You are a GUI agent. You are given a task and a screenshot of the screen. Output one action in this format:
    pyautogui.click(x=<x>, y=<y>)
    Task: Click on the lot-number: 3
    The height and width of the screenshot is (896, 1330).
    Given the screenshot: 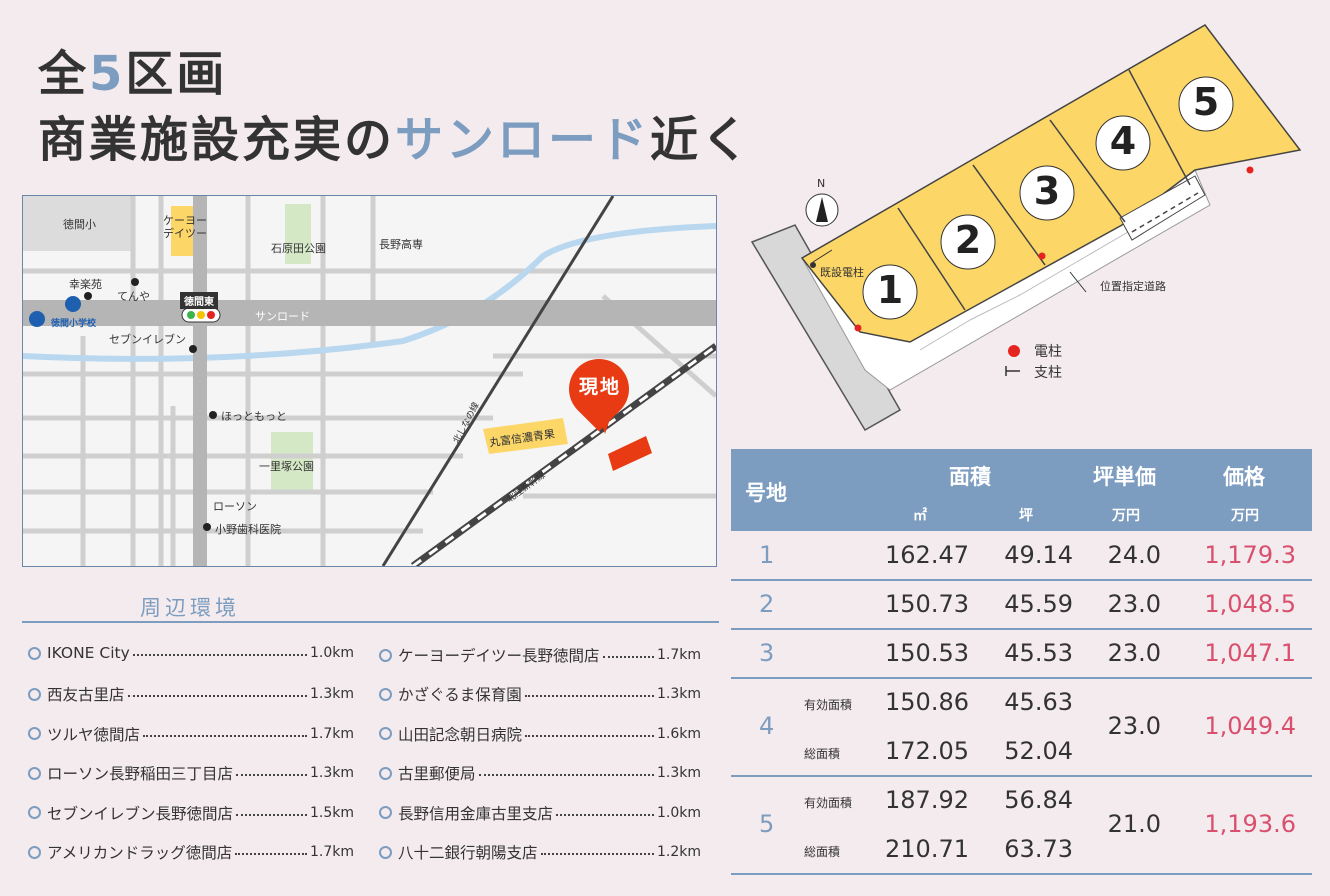 What is the action you would take?
    pyautogui.click(x=1047, y=191)
    